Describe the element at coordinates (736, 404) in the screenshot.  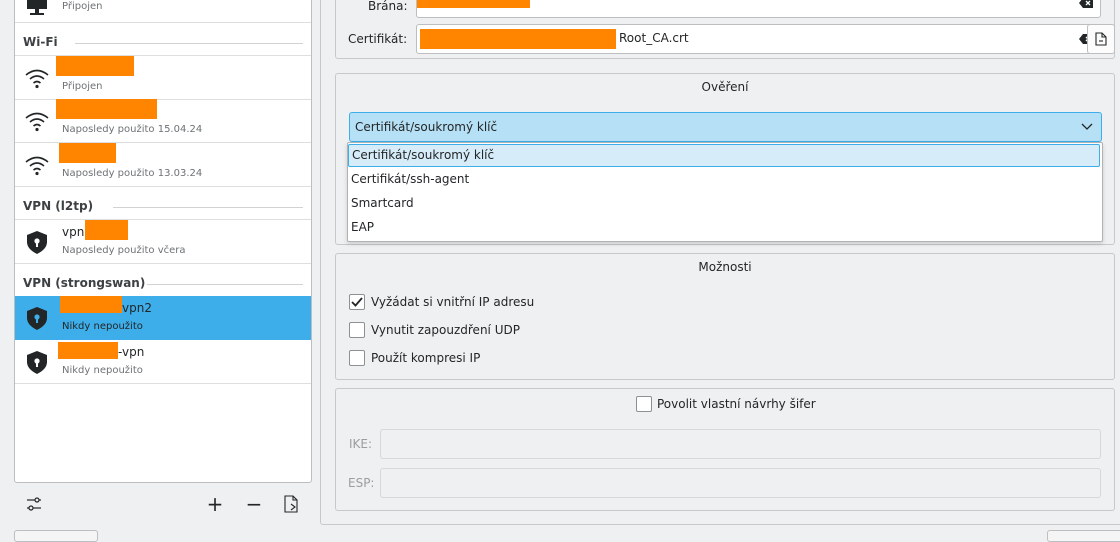
I see `custom-ciphers-label: Povolit vlastní návrhy šifer` at that location.